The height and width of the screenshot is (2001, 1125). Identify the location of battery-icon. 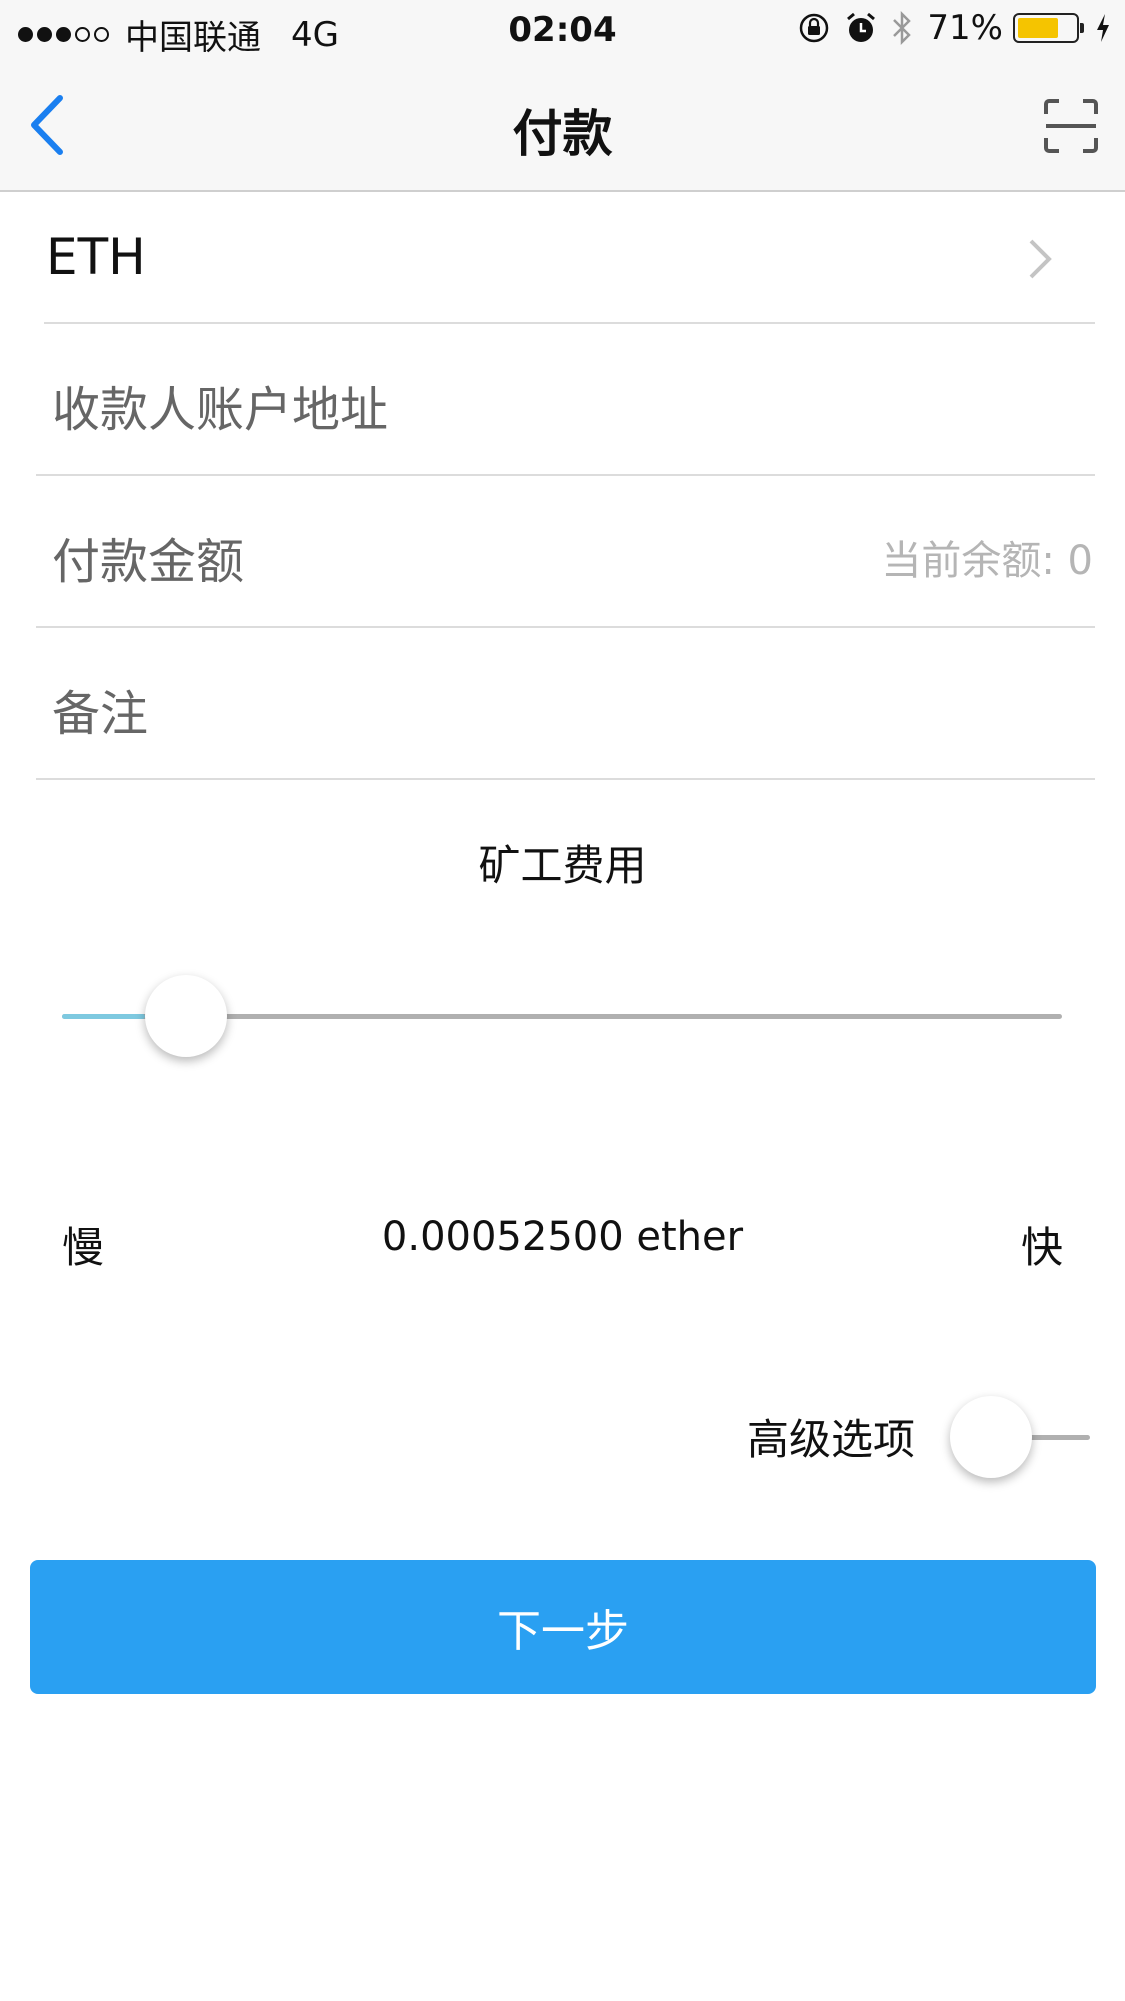
(1048, 28).